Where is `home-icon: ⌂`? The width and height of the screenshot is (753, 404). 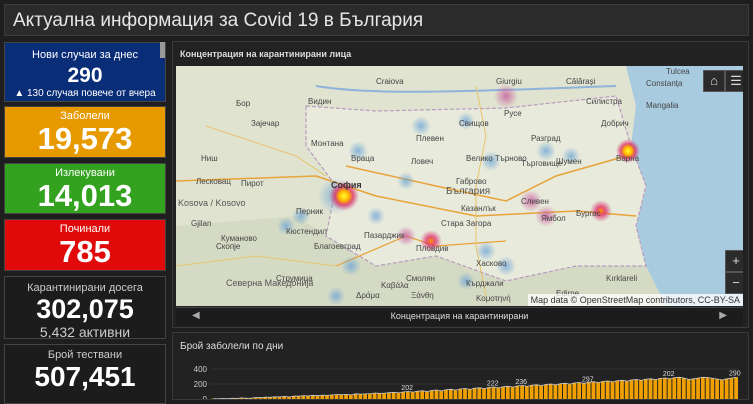
home-icon: ⌂ is located at coordinates (714, 81).